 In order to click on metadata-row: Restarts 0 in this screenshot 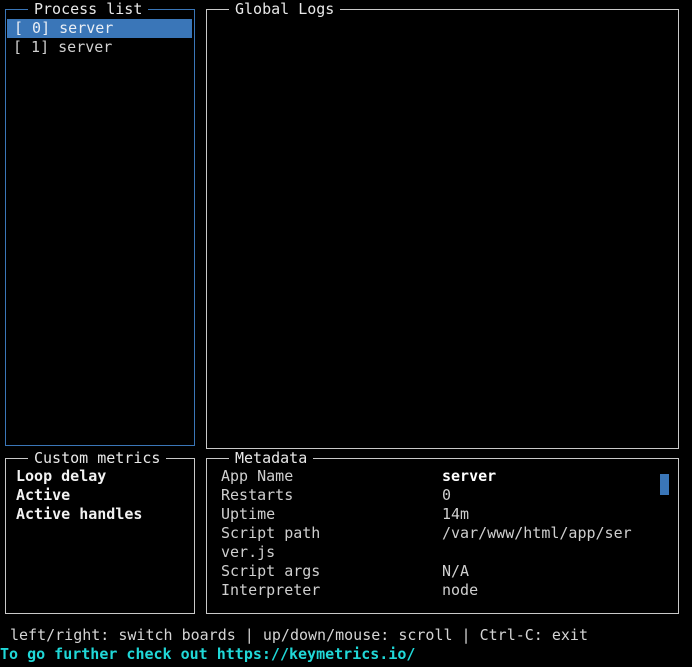, I will do `click(442, 495)`.